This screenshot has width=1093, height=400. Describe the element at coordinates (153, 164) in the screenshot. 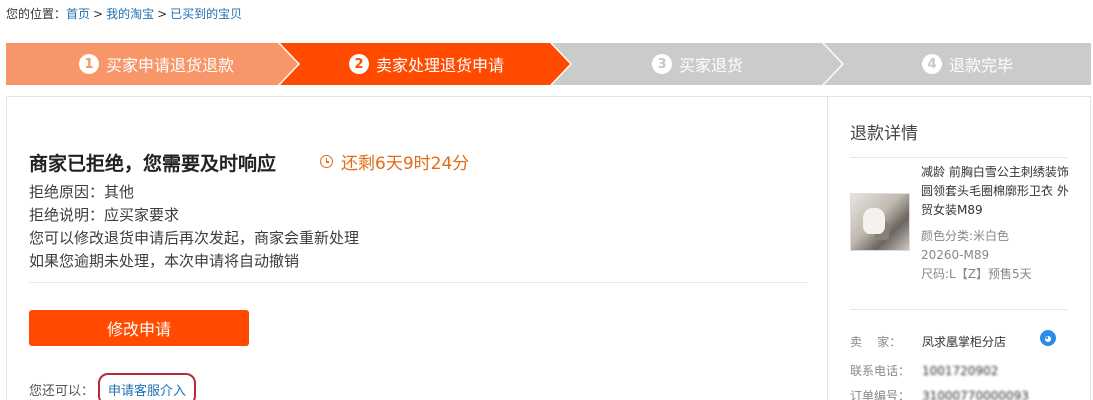

I see `status-title: 商家已拒绝，您需要及时响应` at that location.